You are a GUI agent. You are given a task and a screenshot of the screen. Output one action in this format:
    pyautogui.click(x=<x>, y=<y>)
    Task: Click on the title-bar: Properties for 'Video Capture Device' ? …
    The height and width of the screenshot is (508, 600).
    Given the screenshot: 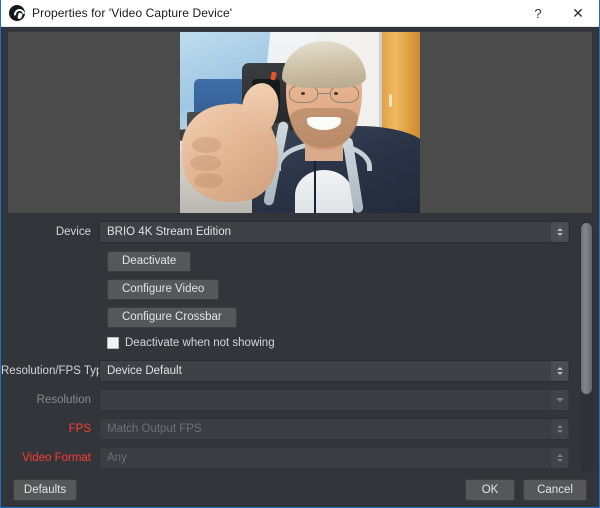 What is the action you would take?
    pyautogui.click(x=300, y=13)
    